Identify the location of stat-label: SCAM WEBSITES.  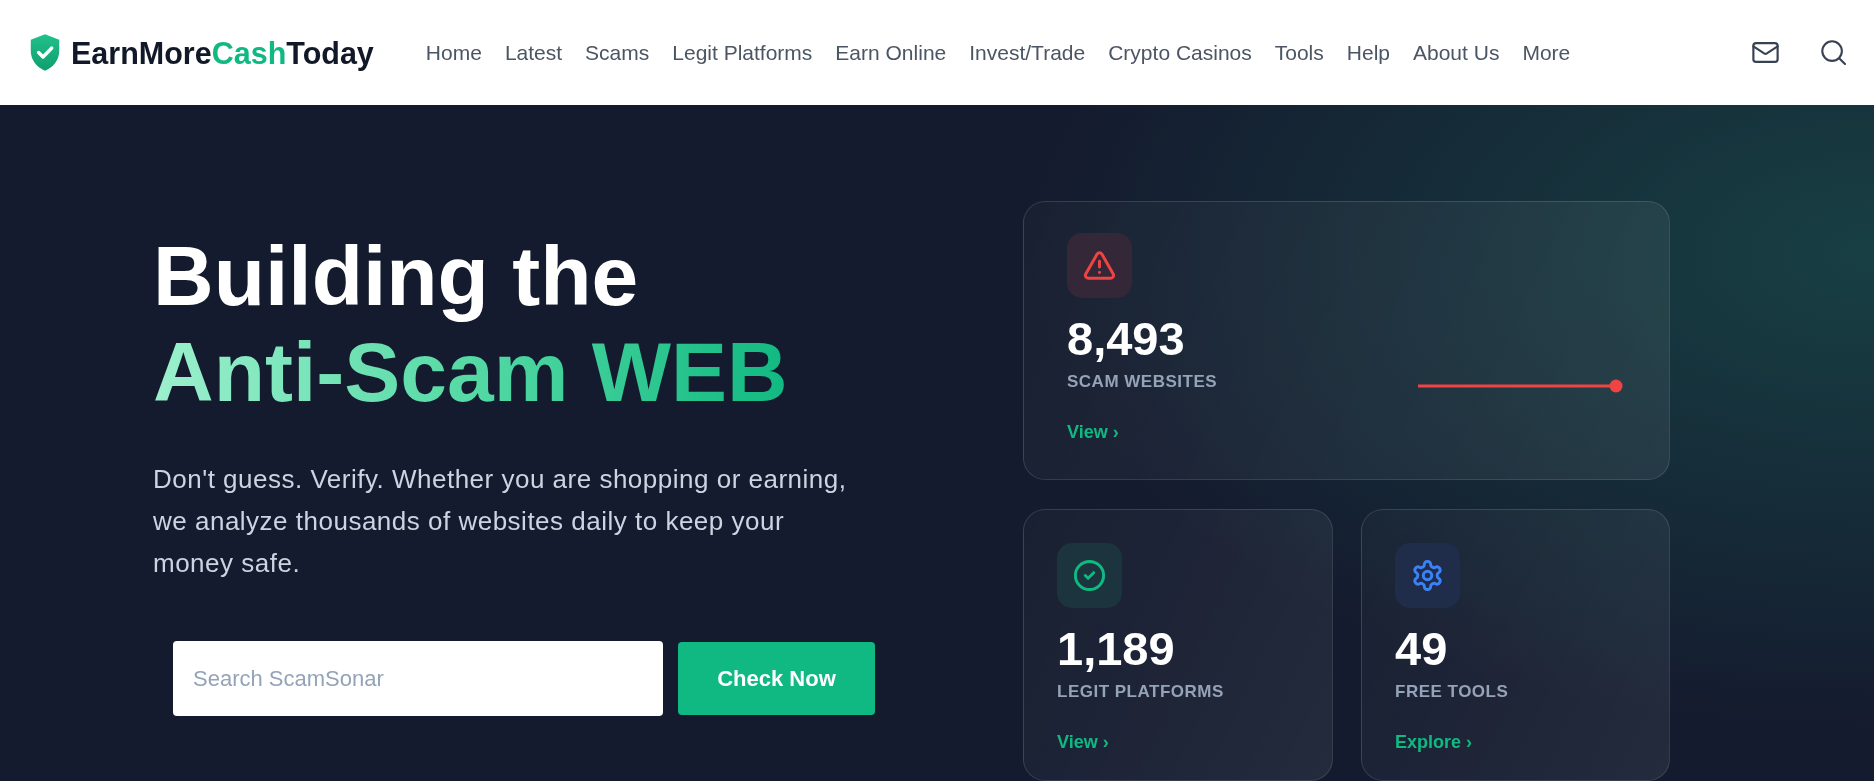
(1142, 382).